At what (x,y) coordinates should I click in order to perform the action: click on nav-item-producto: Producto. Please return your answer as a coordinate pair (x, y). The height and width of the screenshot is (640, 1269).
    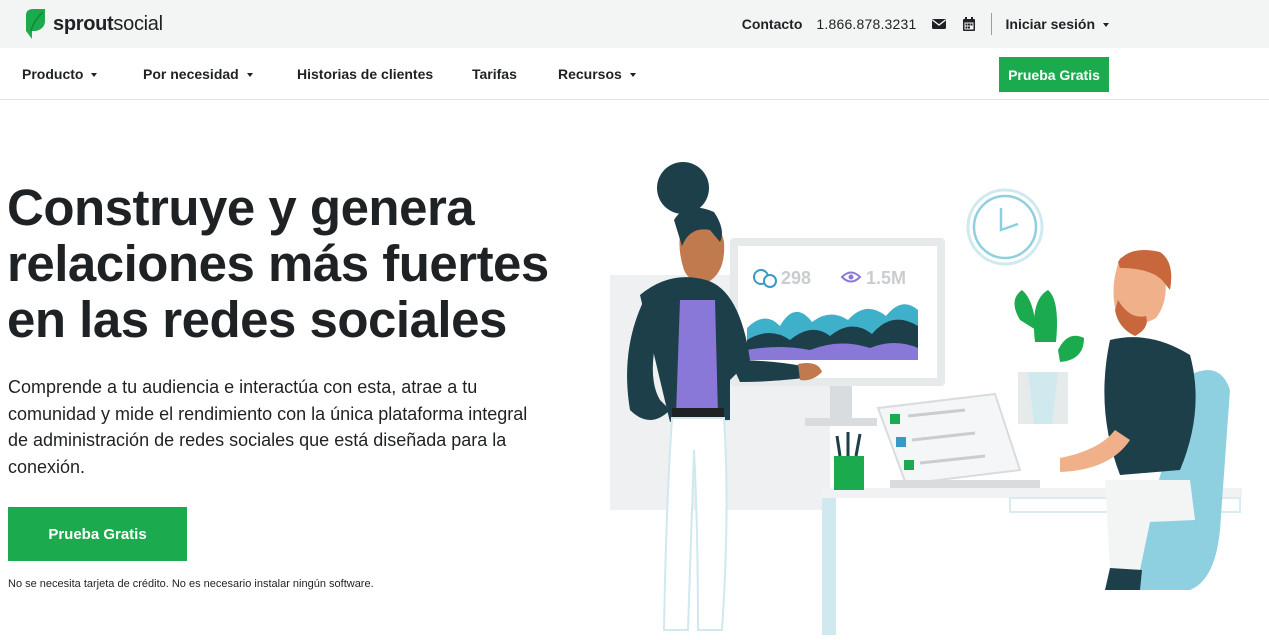
    Looking at the image, I should click on (60, 74).